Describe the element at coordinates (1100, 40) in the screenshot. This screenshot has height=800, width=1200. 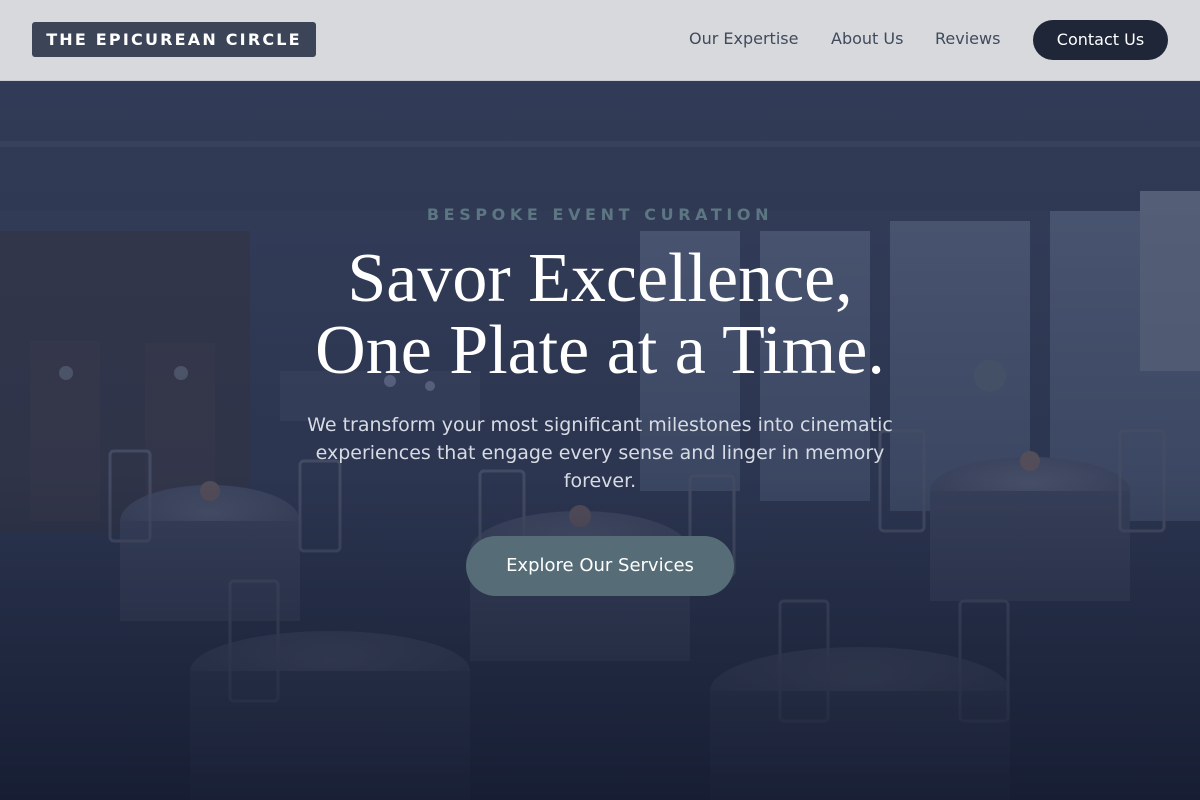
I see `contact-us-button: Contact Us` at that location.